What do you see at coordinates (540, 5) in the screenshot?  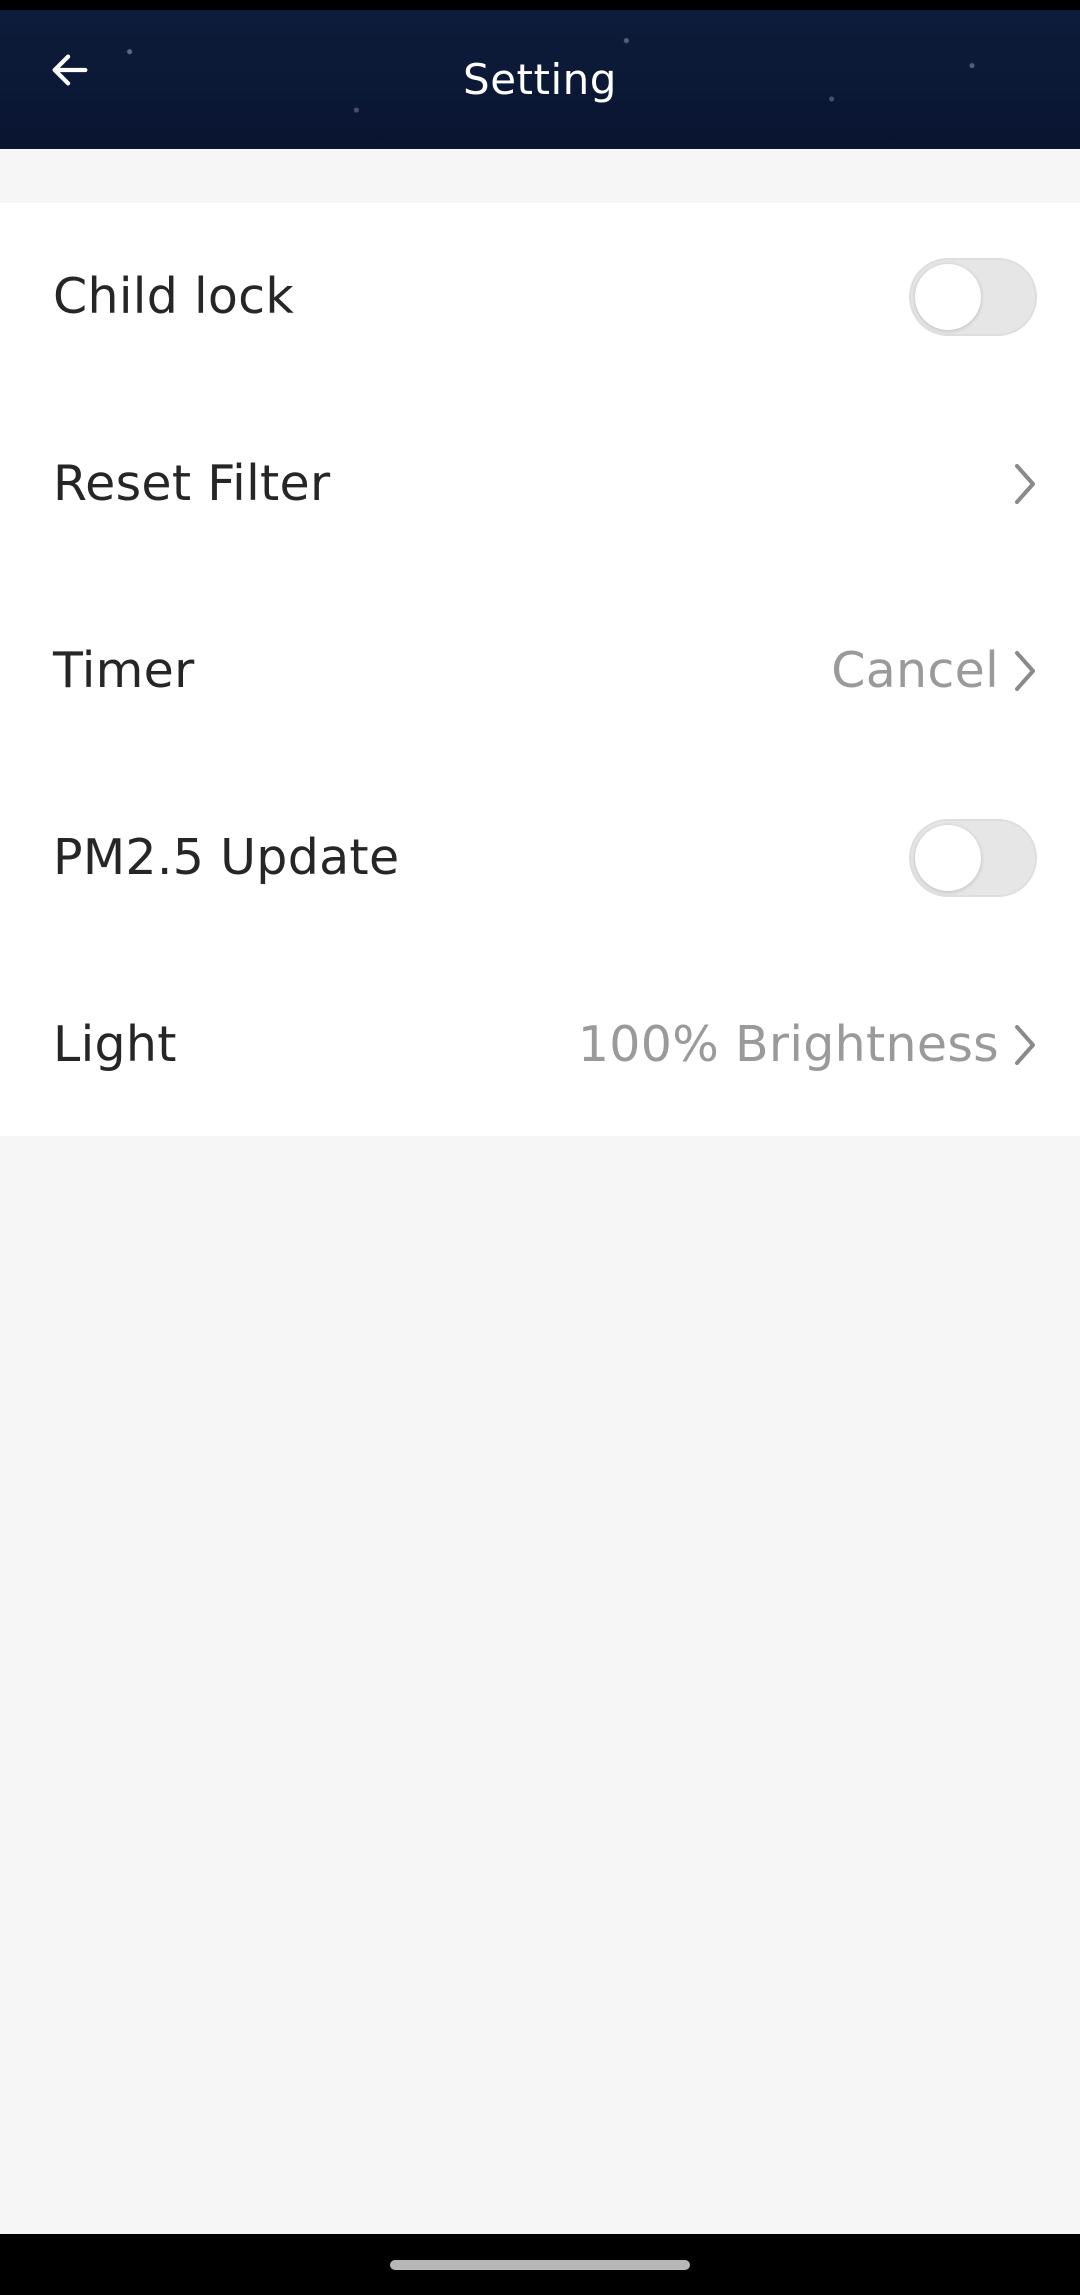 I see `status-bar` at bounding box center [540, 5].